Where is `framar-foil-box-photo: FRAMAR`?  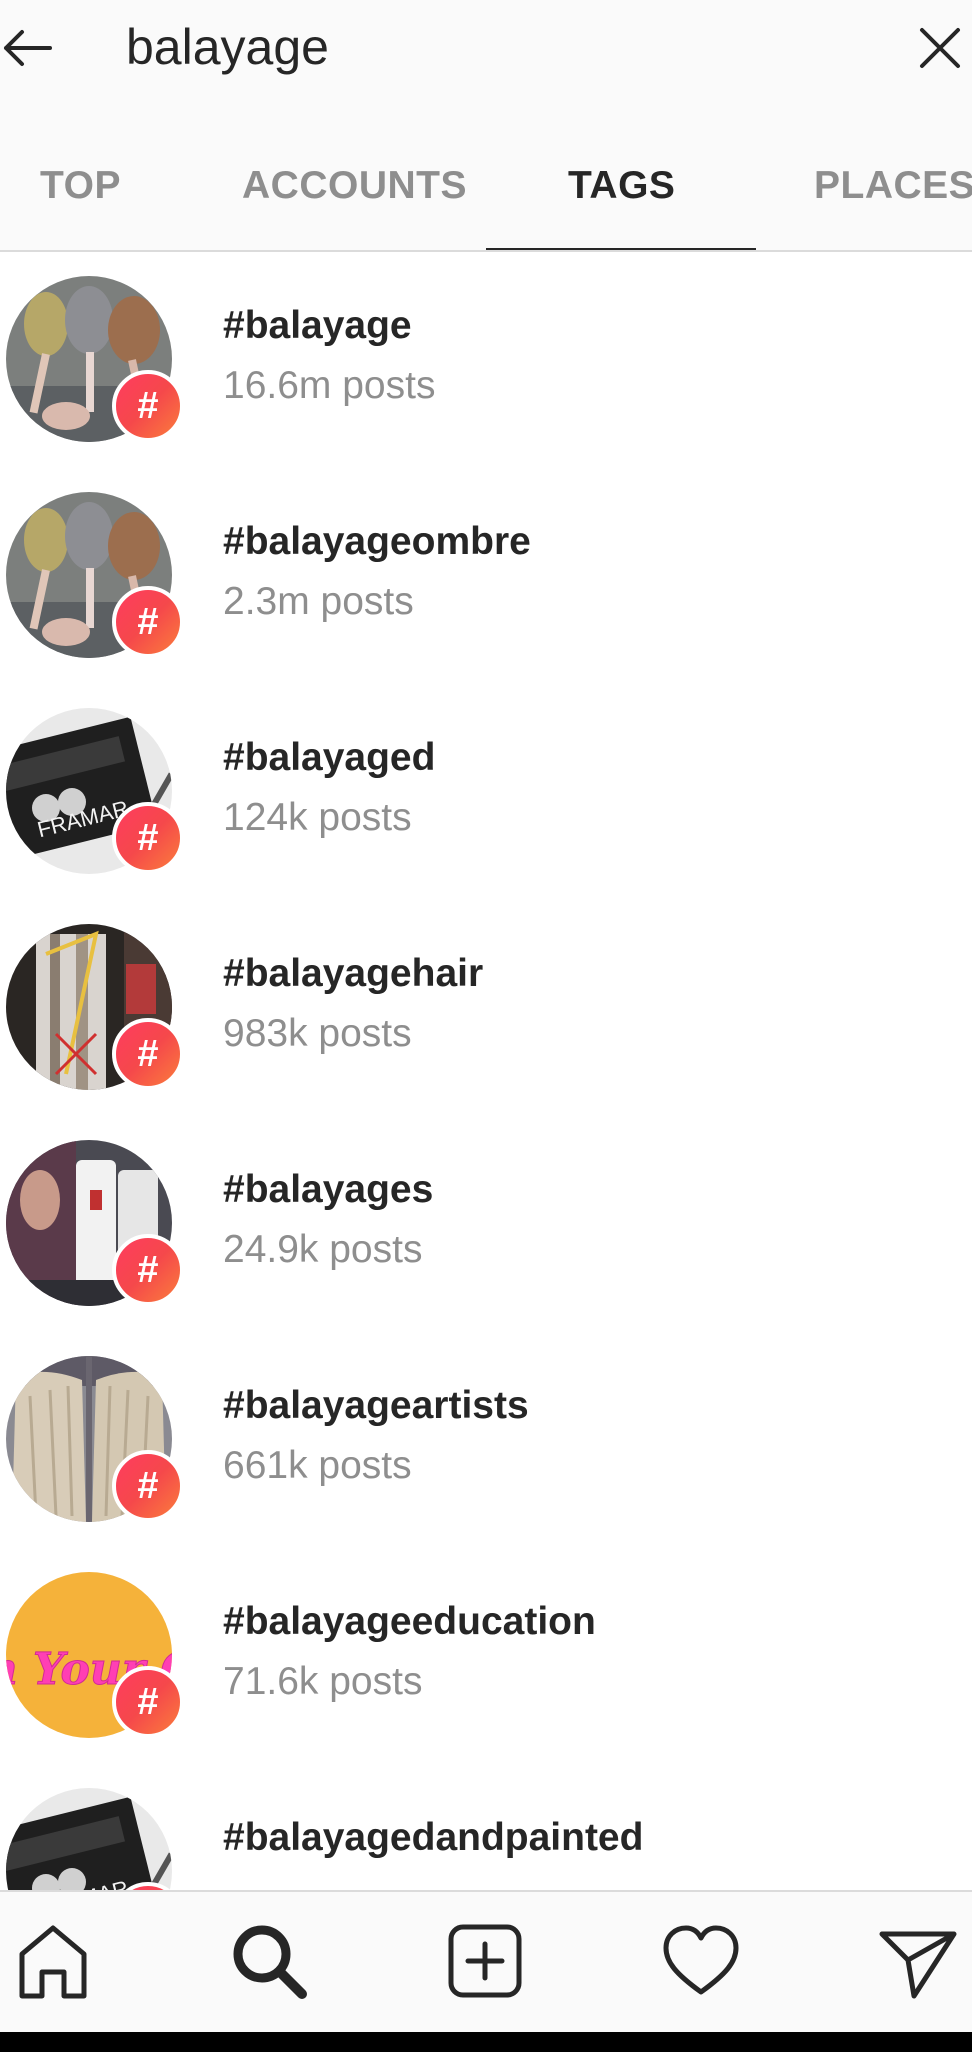 framar-foil-box-photo: FRAMAR is located at coordinates (89, 1839).